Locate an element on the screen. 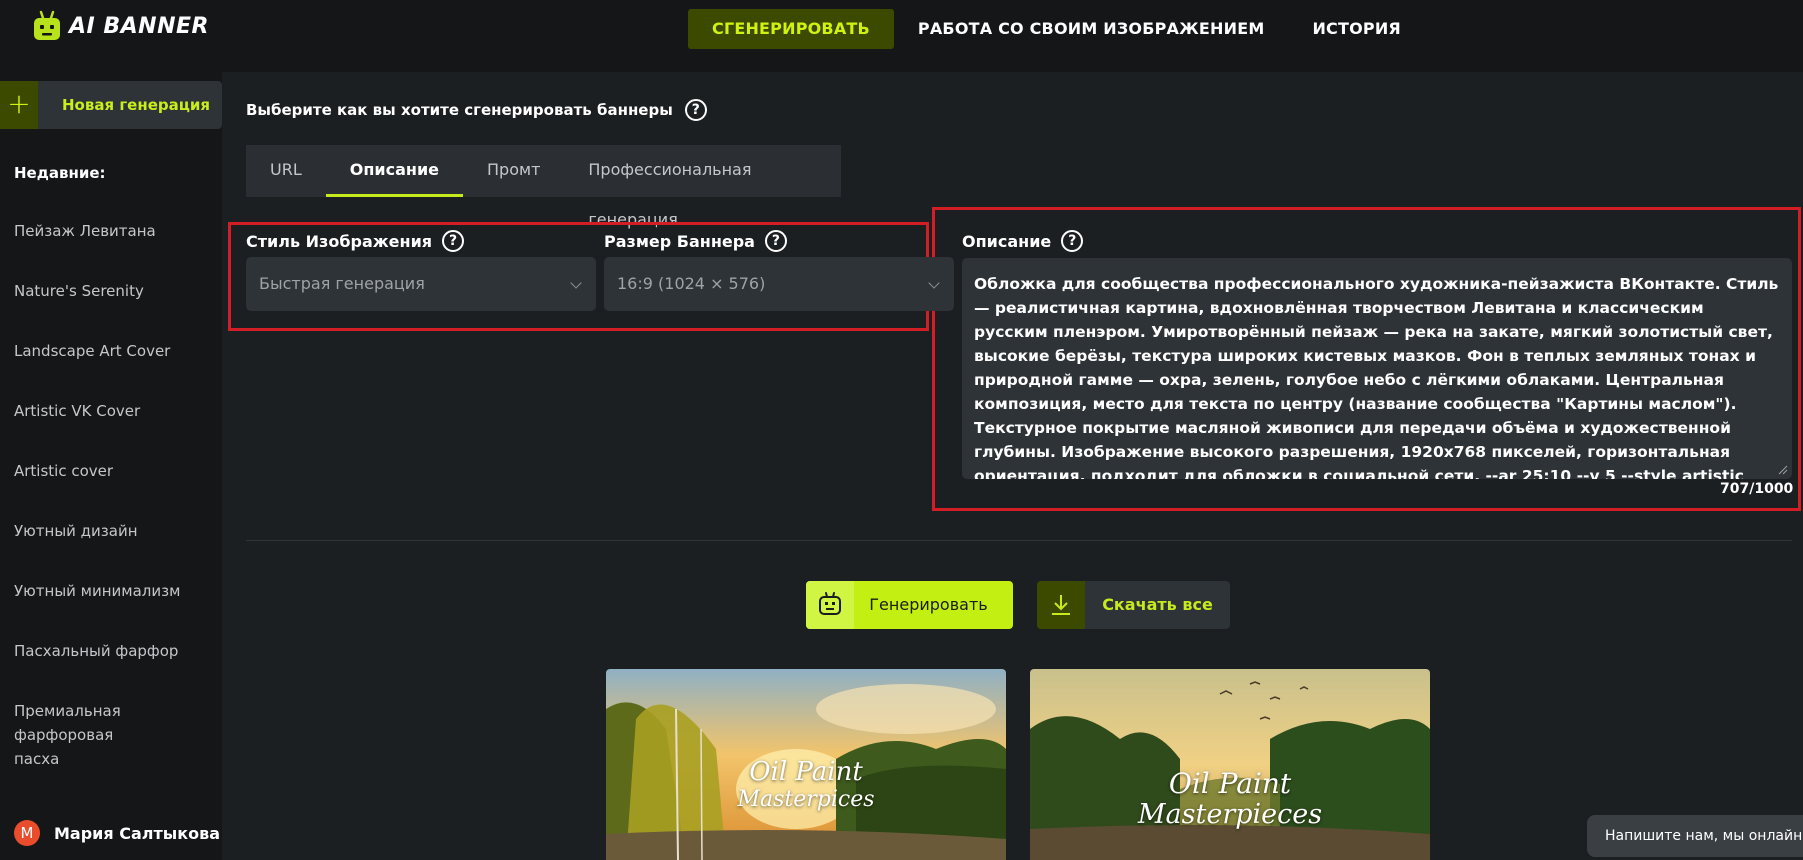 This screenshot has width=1803, height=860. size-label-text: Размер Баннера is located at coordinates (679, 241).